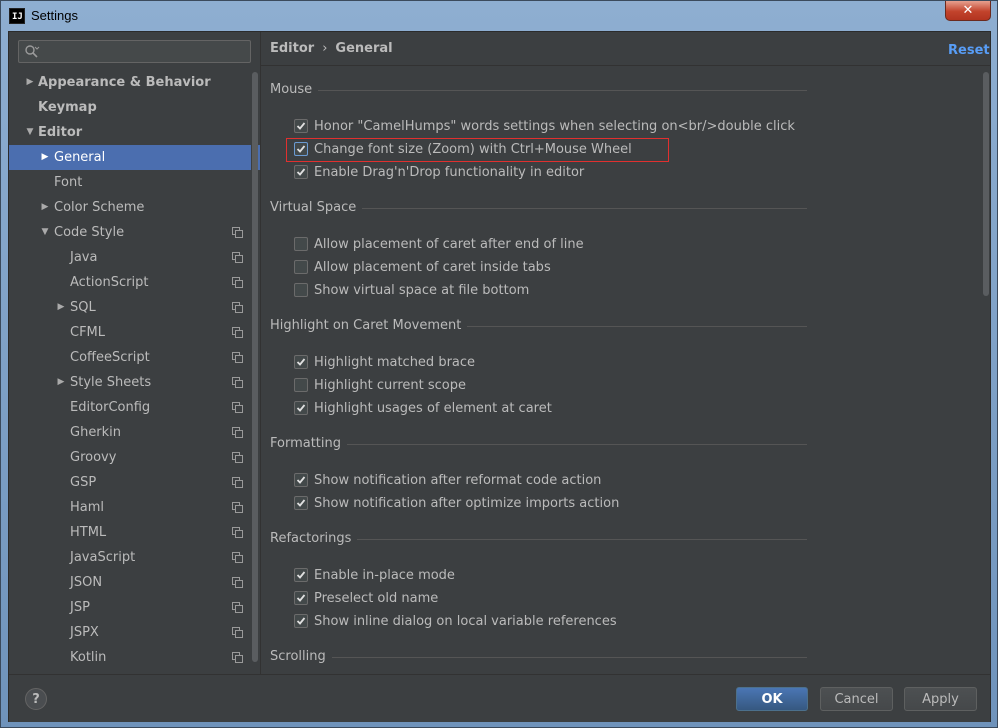 The image size is (998, 728). Describe the element at coordinates (969, 50) in the screenshot. I see `reset-link: Reset` at that location.